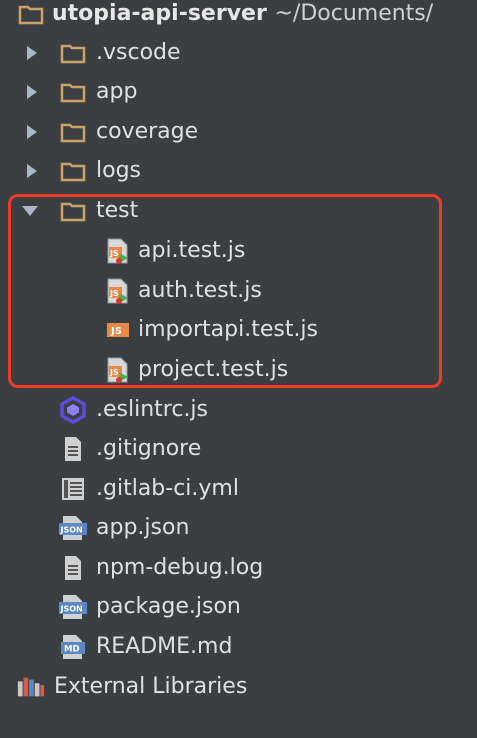  I want to click on tree-item-label: .gitignore, so click(149, 448).